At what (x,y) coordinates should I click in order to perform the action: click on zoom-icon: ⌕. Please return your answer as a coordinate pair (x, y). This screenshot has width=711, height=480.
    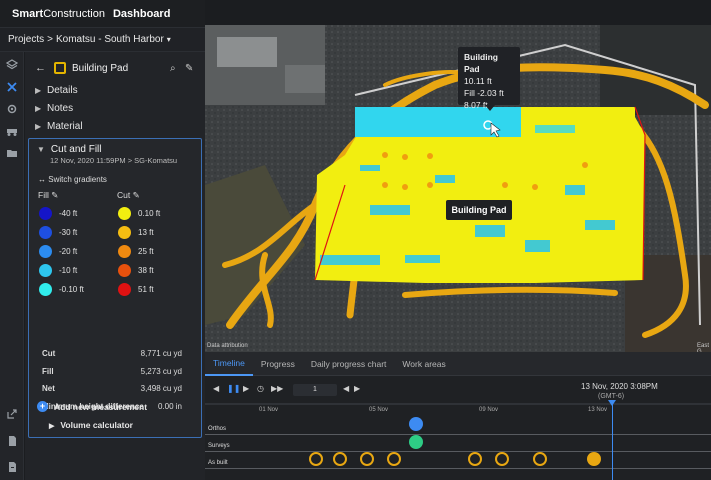
    Looking at the image, I should click on (173, 68).